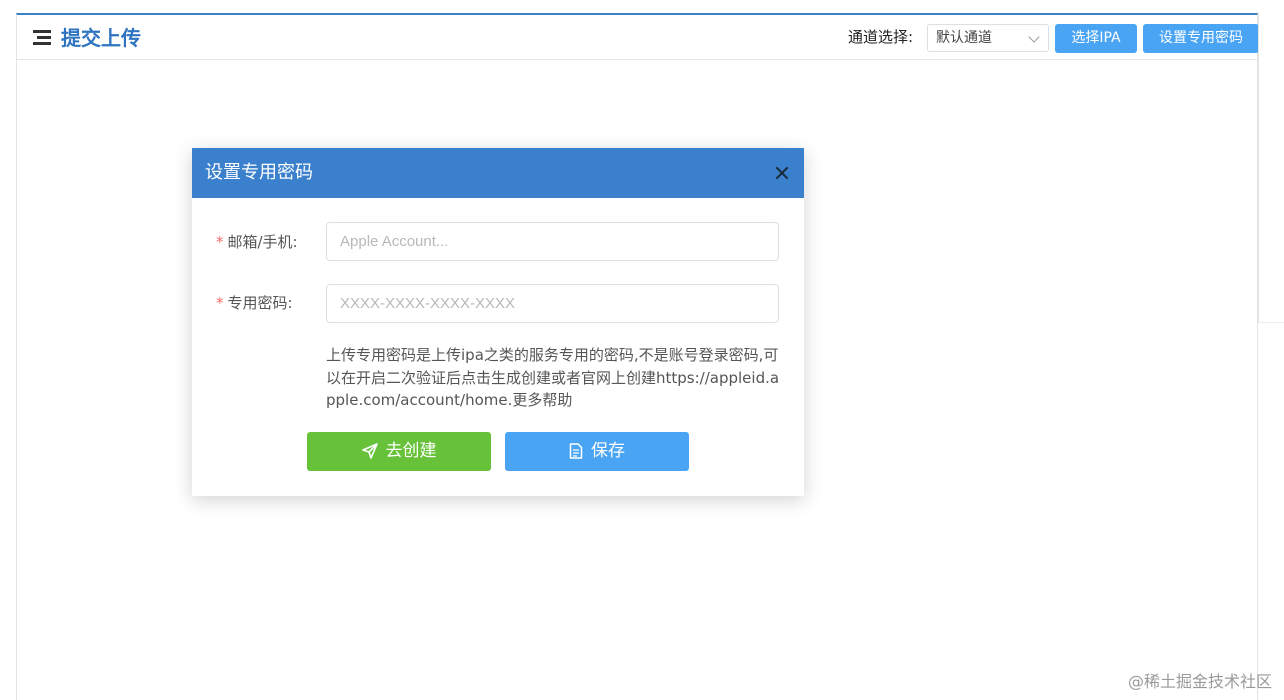 This screenshot has width=1284, height=700. I want to click on send-icon, so click(369, 451).